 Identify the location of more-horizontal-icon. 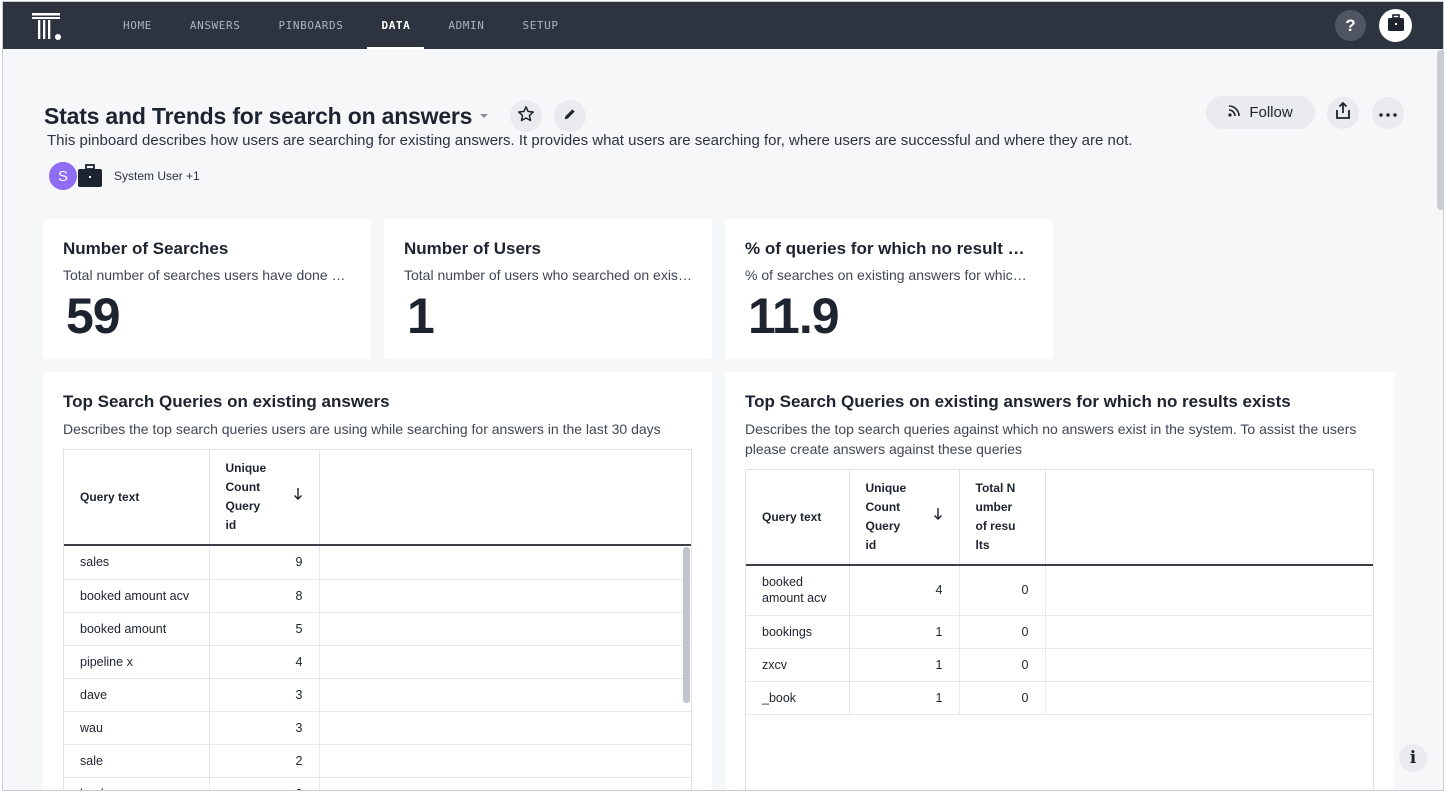
(1388, 113).